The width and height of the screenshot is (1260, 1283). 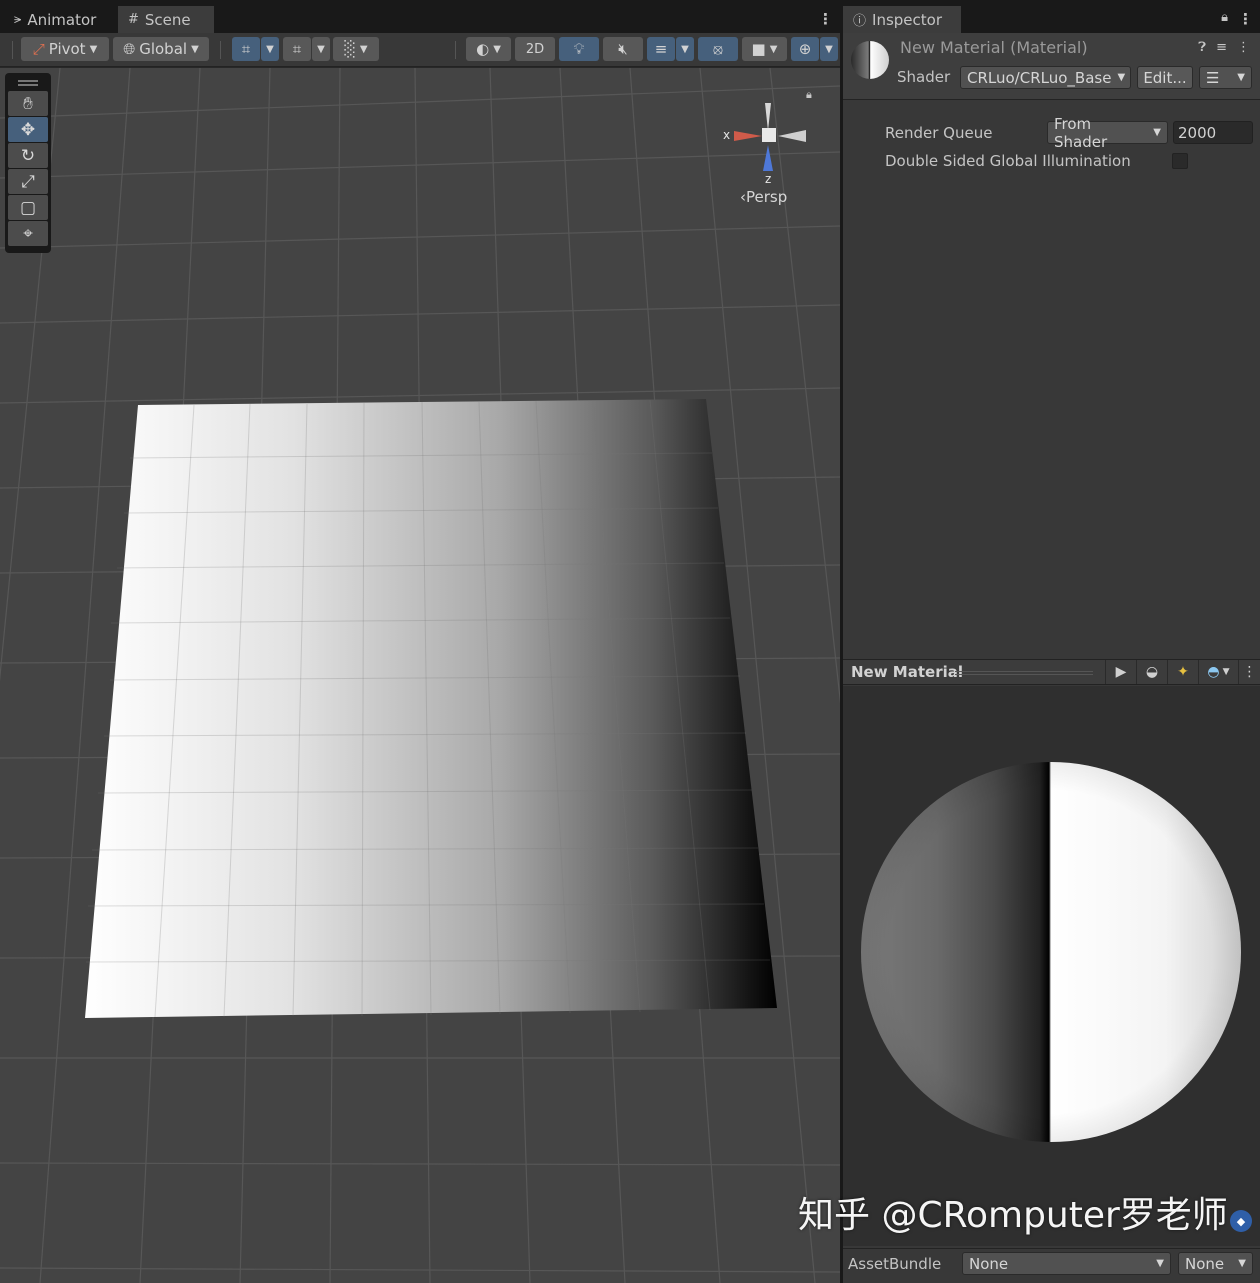 I want to click on grid-snap-button: ⌗, so click(x=246, y=49).